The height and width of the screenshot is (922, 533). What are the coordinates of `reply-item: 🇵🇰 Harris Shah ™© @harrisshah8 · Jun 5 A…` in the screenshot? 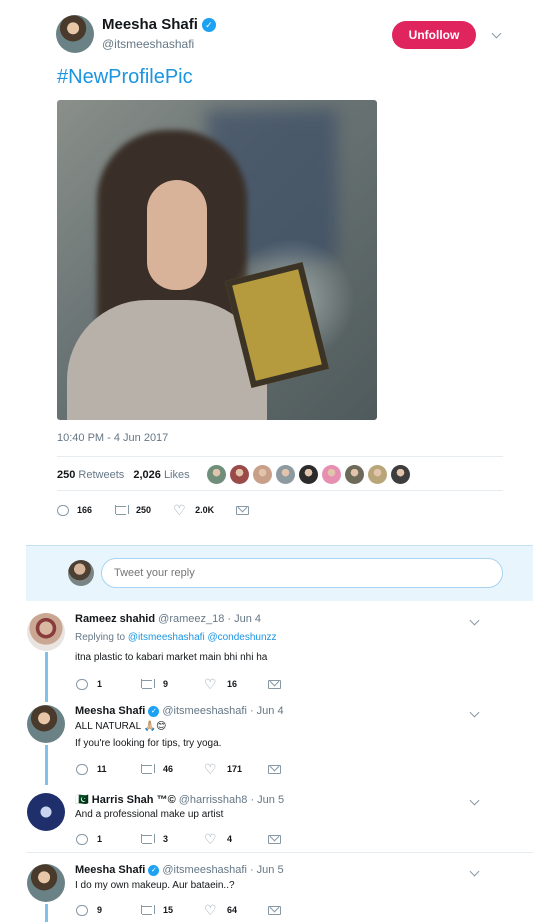 It's located at (266, 821).